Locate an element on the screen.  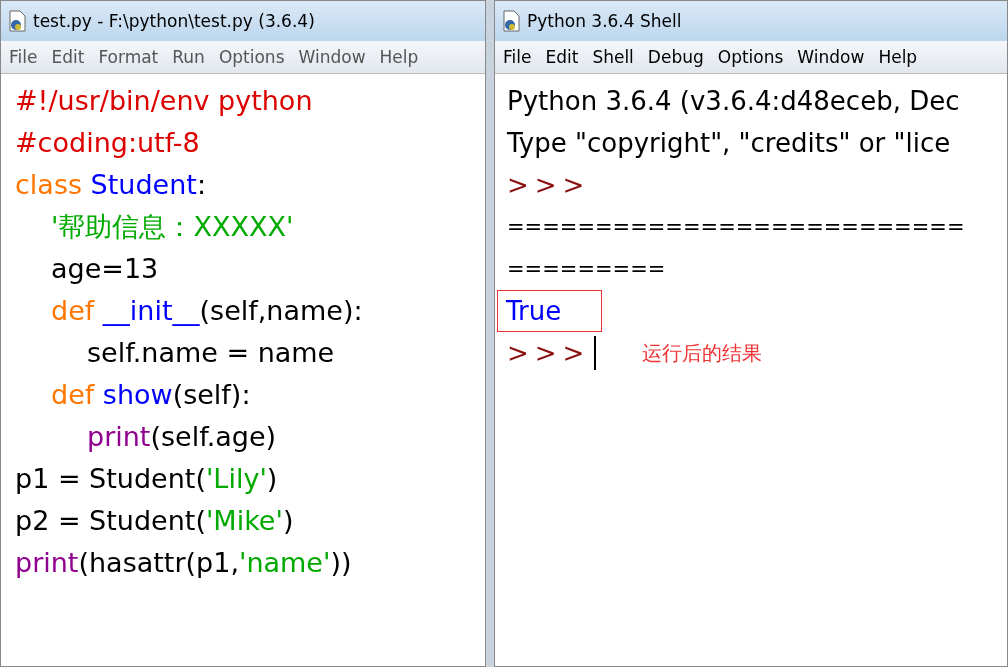
code-line: p2 = Student('Mike') is located at coordinates (154, 521).